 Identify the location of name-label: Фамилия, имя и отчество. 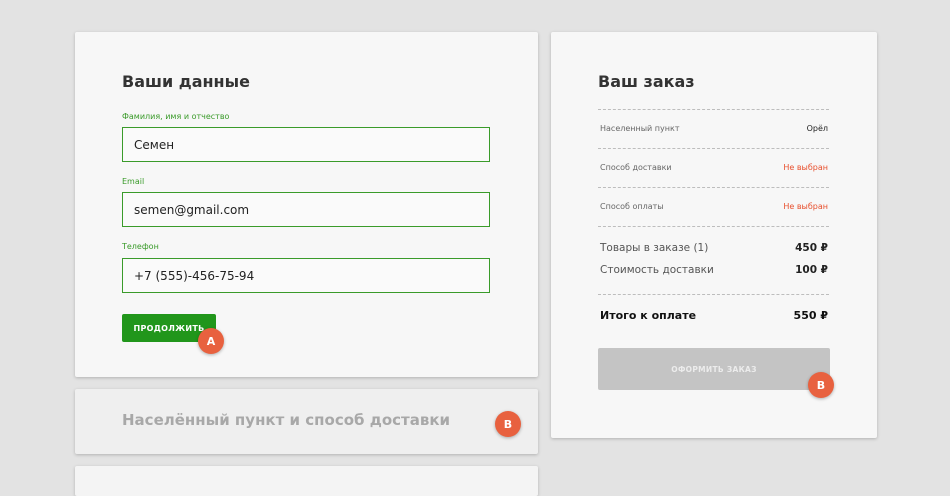
(176, 116).